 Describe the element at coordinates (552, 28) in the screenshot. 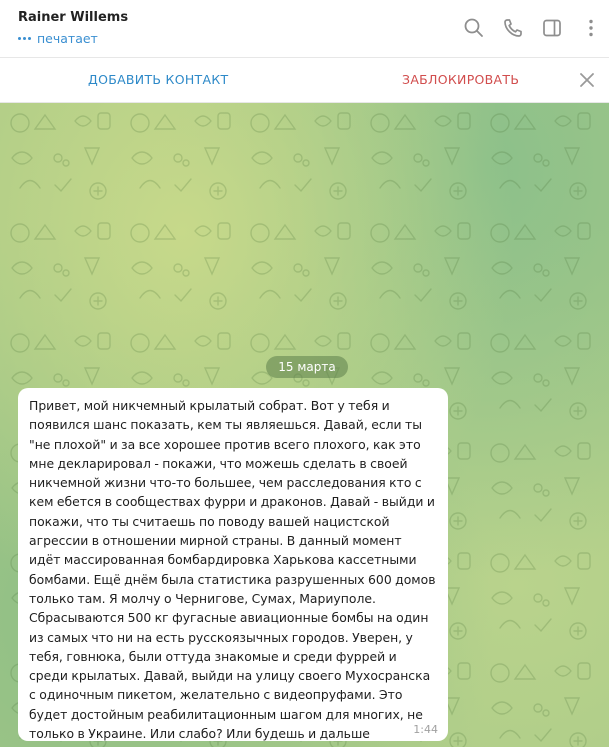

I see `sidebar-toggle-icon` at that location.